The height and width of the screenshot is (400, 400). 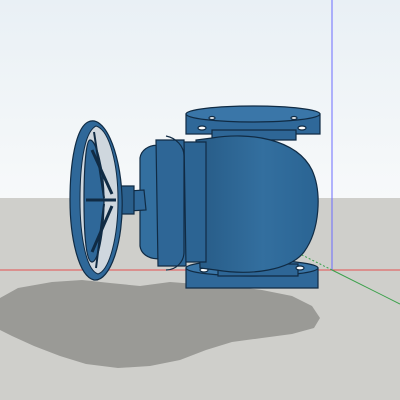 What do you see at coordinates (257, 204) in the screenshot?
I see `valve-body` at bounding box center [257, 204].